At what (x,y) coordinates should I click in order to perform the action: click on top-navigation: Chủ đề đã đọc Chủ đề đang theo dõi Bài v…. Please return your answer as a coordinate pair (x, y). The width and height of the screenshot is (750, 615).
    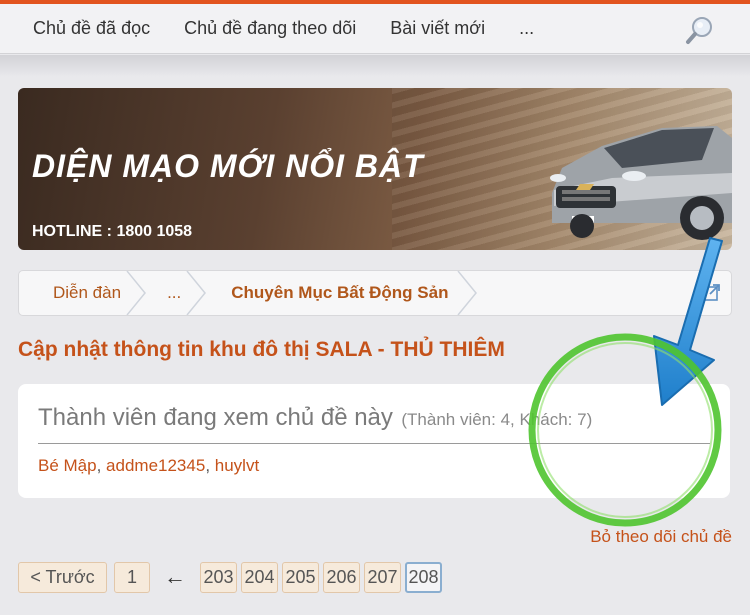
    Looking at the image, I should click on (375, 29).